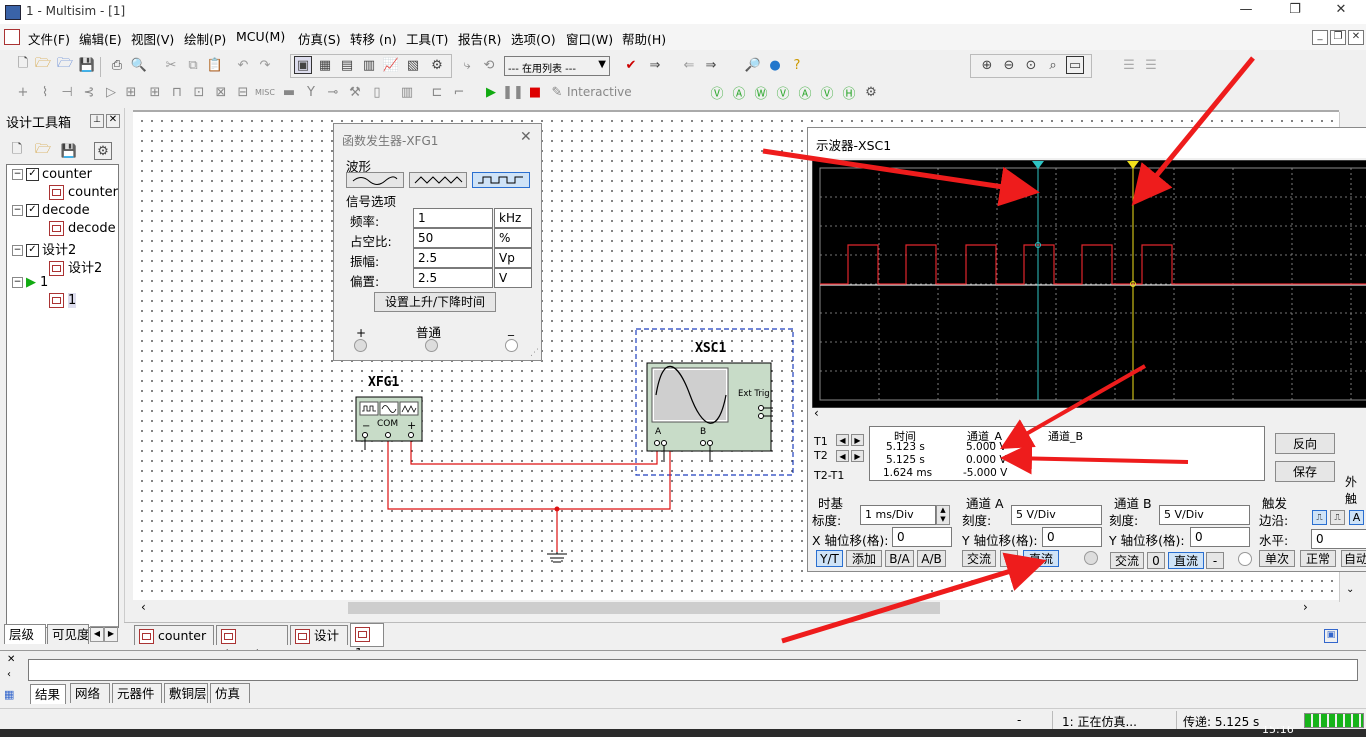  What do you see at coordinates (44, 248) in the screenshot?
I see `tree-item-design2: − ✓ 设计2` at bounding box center [44, 248].